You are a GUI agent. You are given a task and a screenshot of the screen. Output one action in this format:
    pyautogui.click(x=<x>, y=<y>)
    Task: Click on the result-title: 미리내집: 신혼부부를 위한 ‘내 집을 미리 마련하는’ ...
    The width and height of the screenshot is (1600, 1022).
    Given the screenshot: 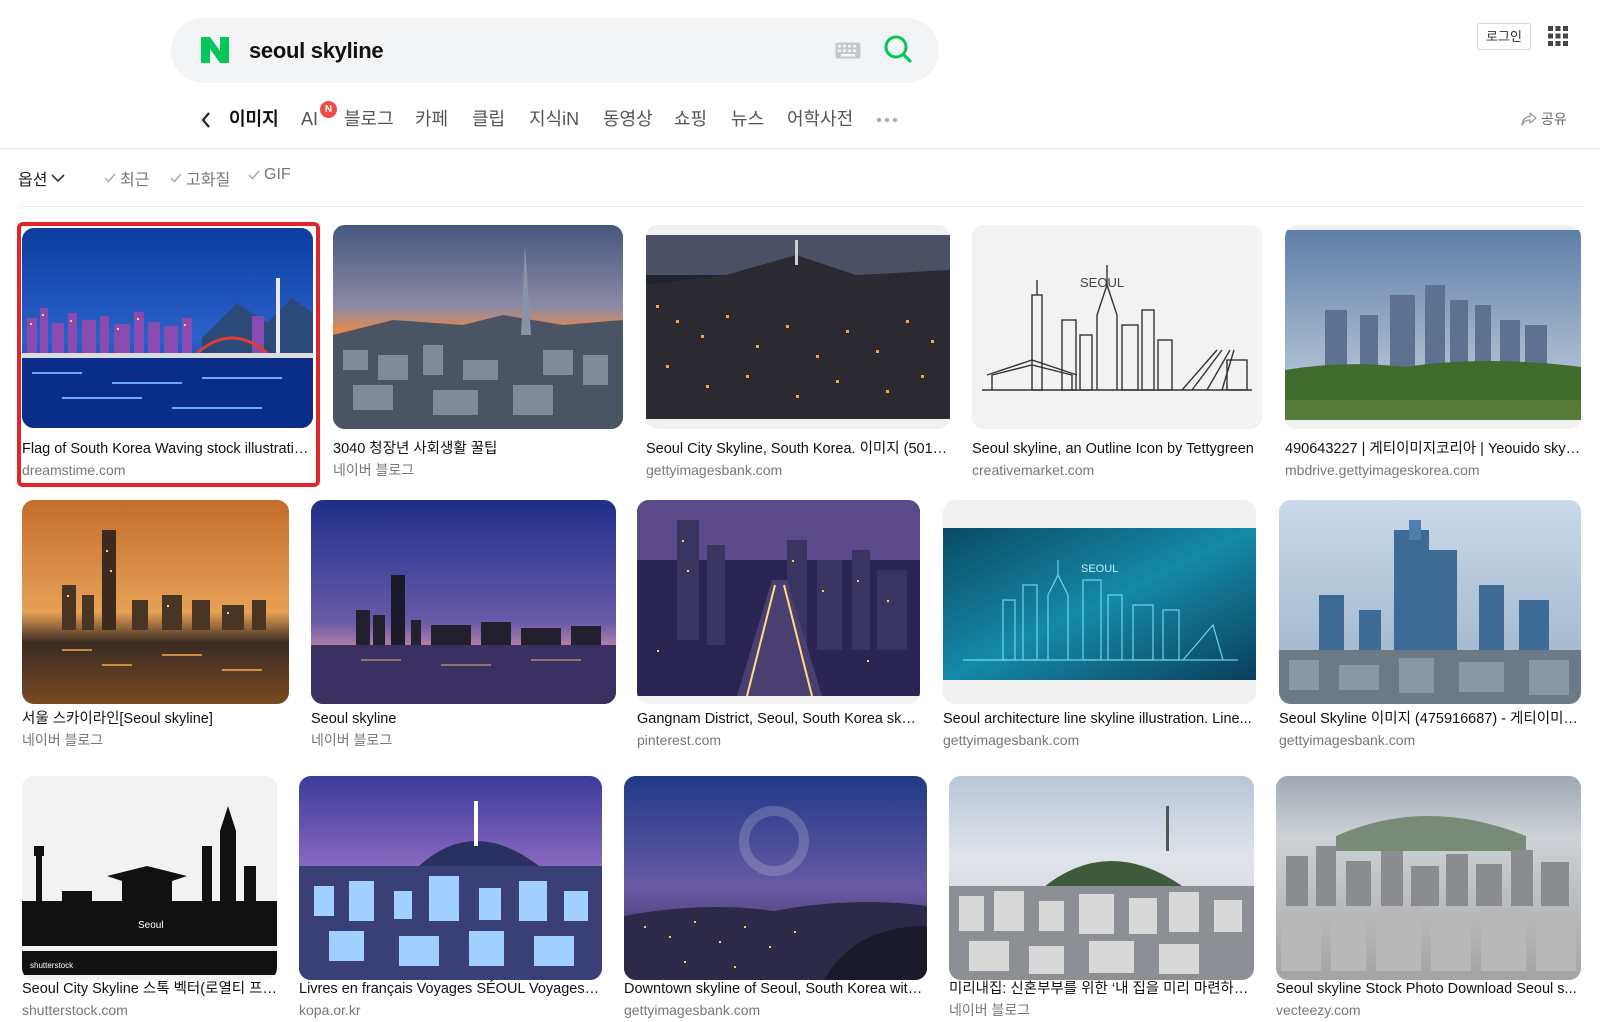 What is the action you would take?
    pyautogui.click(x=1101, y=989)
    